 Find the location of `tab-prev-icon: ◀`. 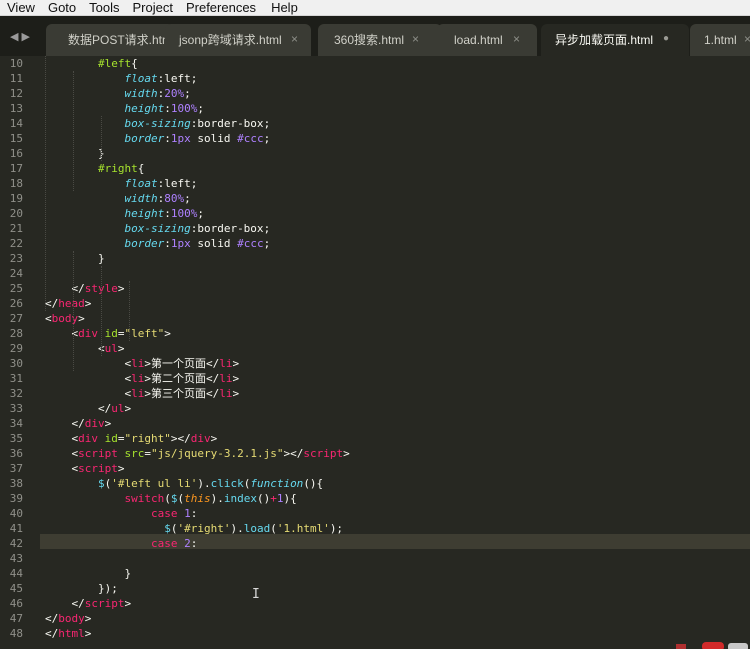

tab-prev-icon: ◀ is located at coordinates (14, 36).